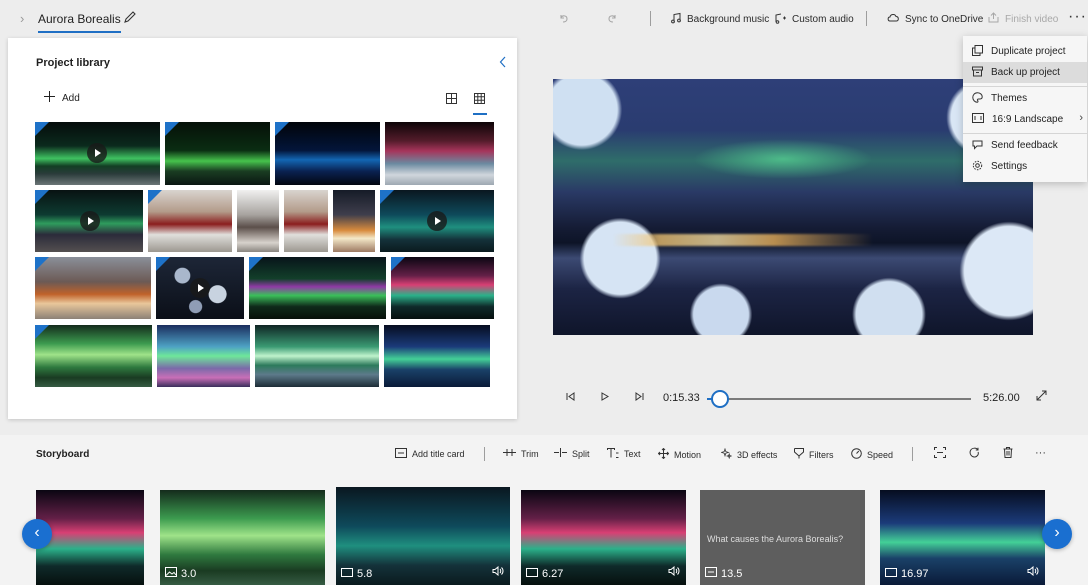  I want to click on redo-icon, so click(612, 18).